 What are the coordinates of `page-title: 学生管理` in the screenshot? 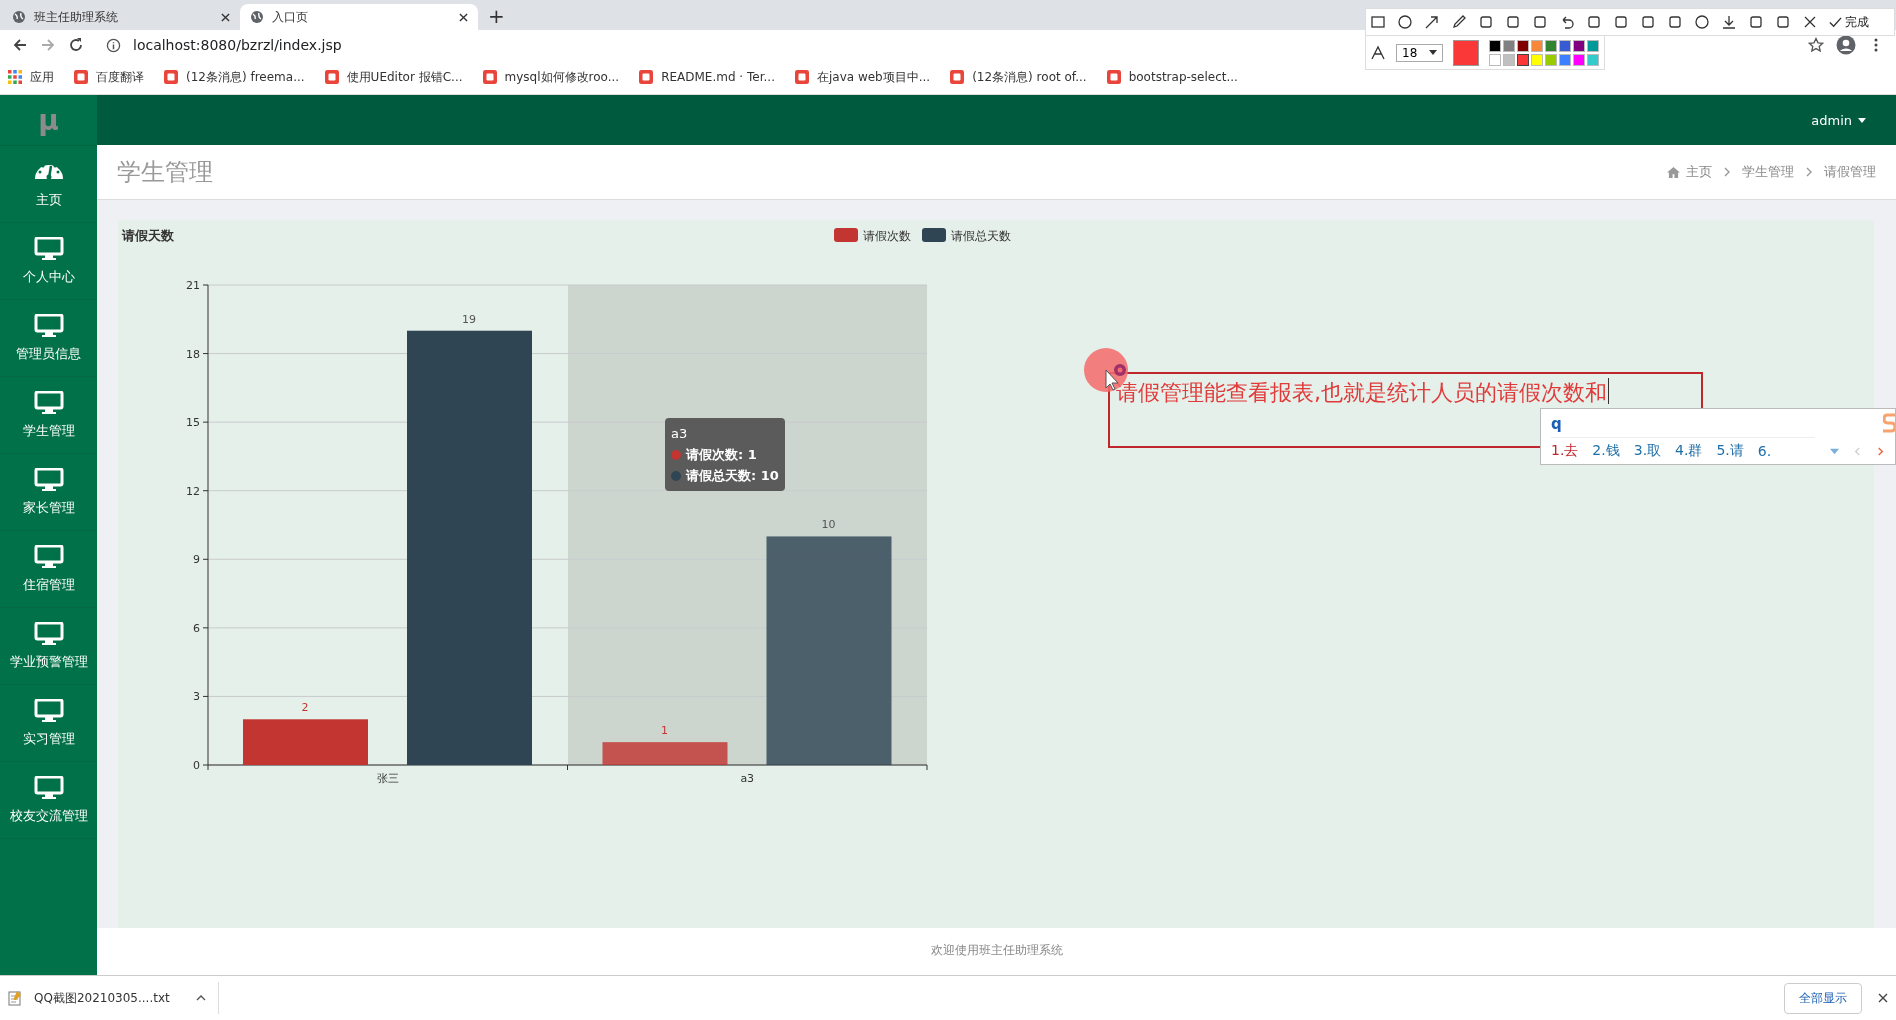 It's located at (165, 172).